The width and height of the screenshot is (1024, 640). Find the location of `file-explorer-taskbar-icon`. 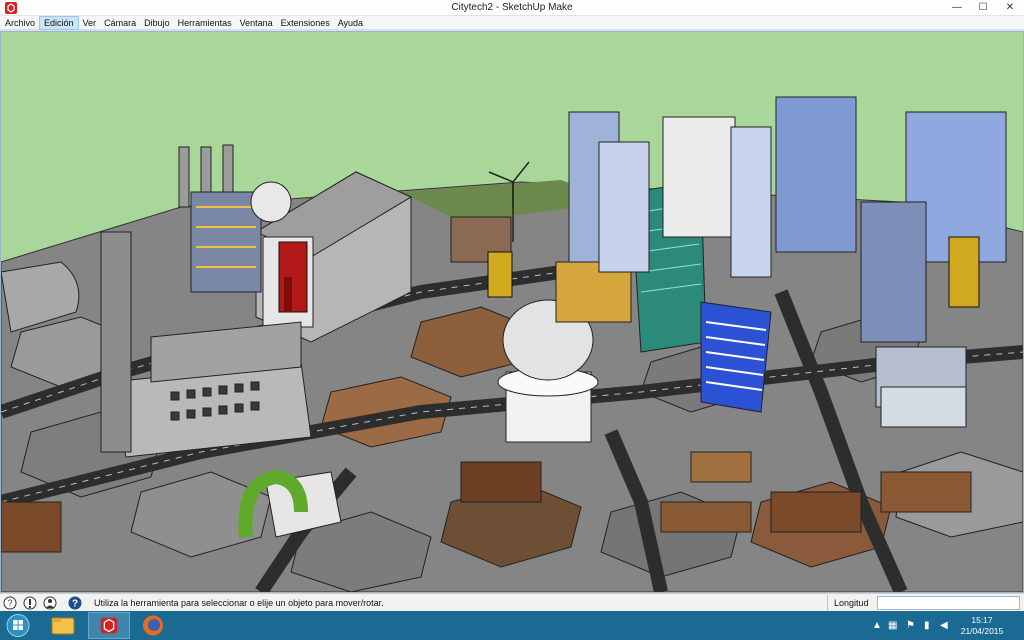

file-explorer-taskbar-icon is located at coordinates (63, 625).